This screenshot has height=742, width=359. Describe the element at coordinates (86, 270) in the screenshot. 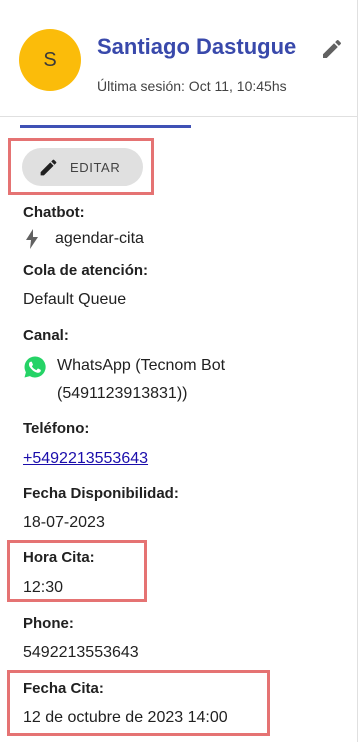

I see `queue-label: Cola de atención:` at that location.